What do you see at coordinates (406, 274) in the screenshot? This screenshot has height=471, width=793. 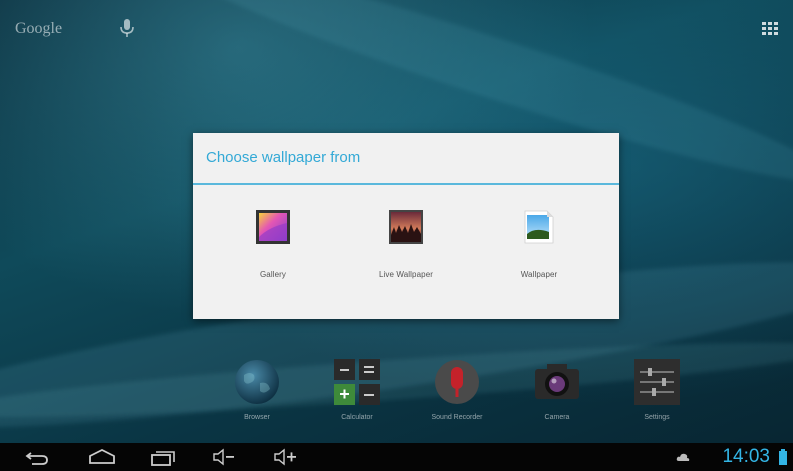 I see `live-wallpaper-label: Live Wallpaper` at bounding box center [406, 274].